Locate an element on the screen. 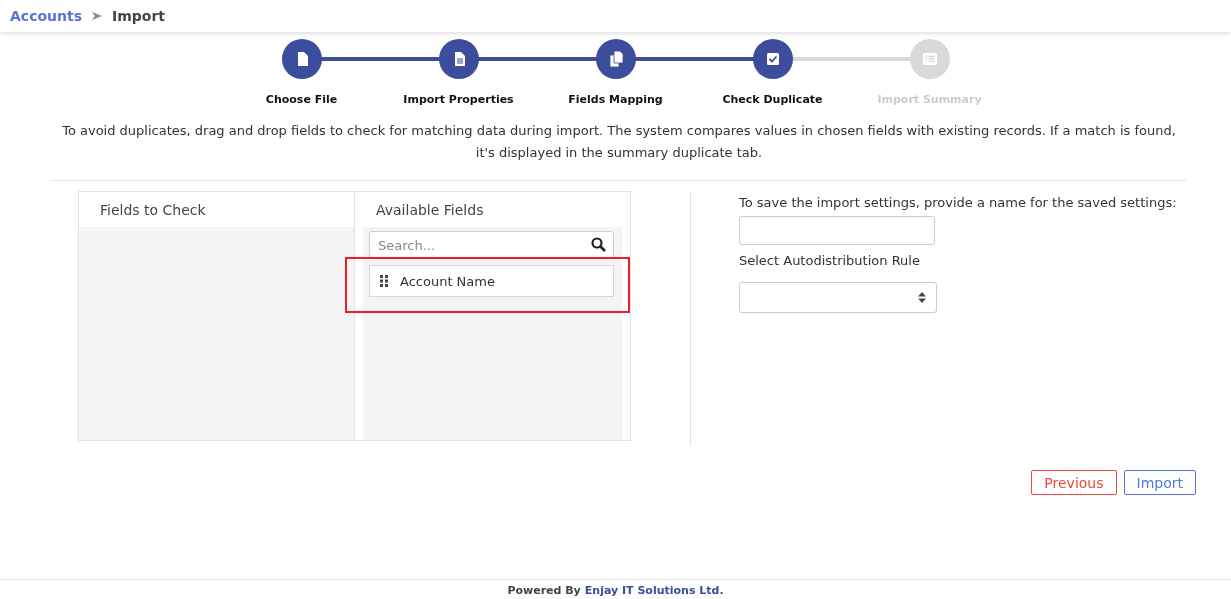  powered-by-text: Powered By is located at coordinates (544, 590).